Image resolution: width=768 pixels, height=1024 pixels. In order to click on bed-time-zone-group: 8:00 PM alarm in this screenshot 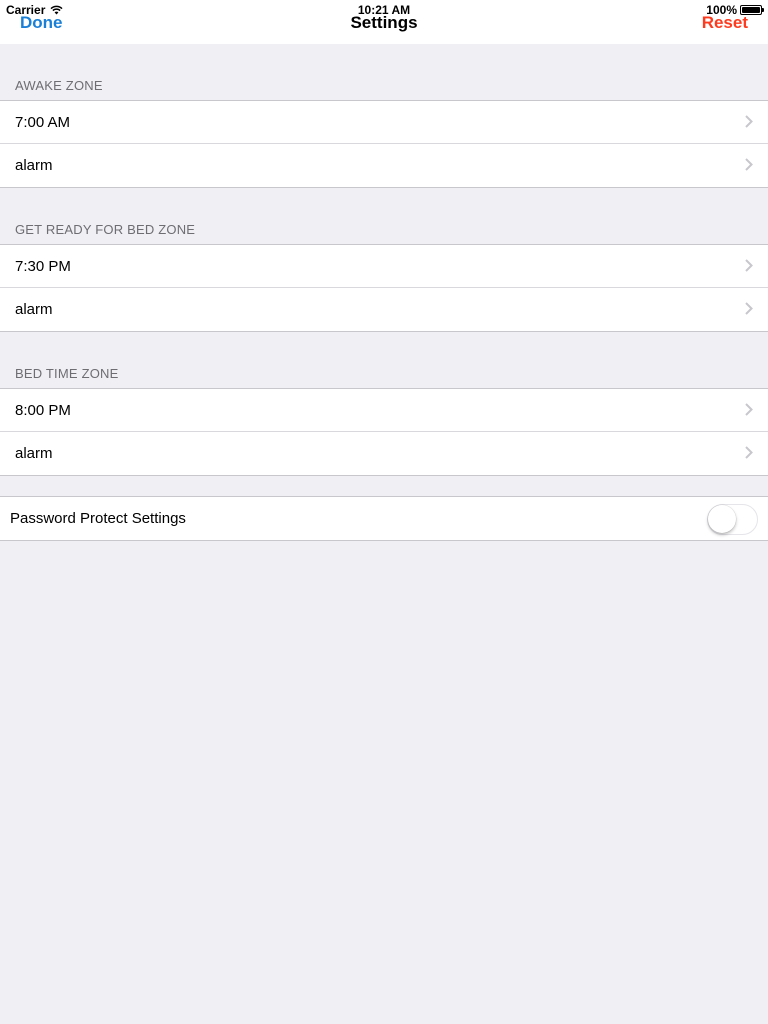, I will do `click(384, 432)`.